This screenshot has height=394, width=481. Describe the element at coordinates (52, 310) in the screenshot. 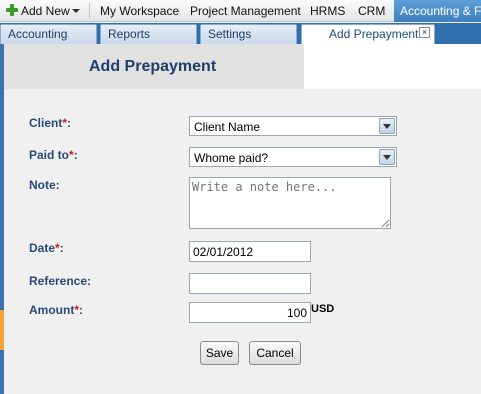

I see `amount-label-text: Amount` at that location.